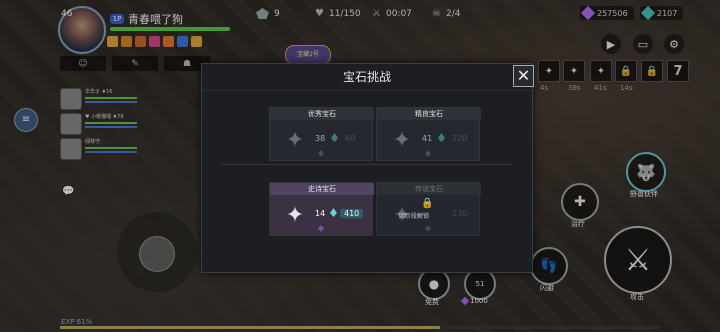 This screenshot has width=720, height=332. I want to click on gem-cost: 530, so click(460, 213).